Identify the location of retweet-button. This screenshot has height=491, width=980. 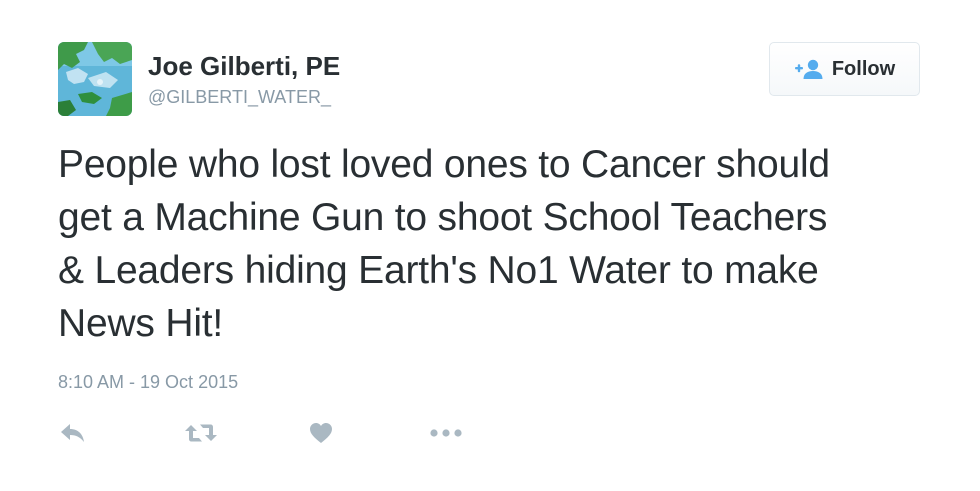
(201, 433).